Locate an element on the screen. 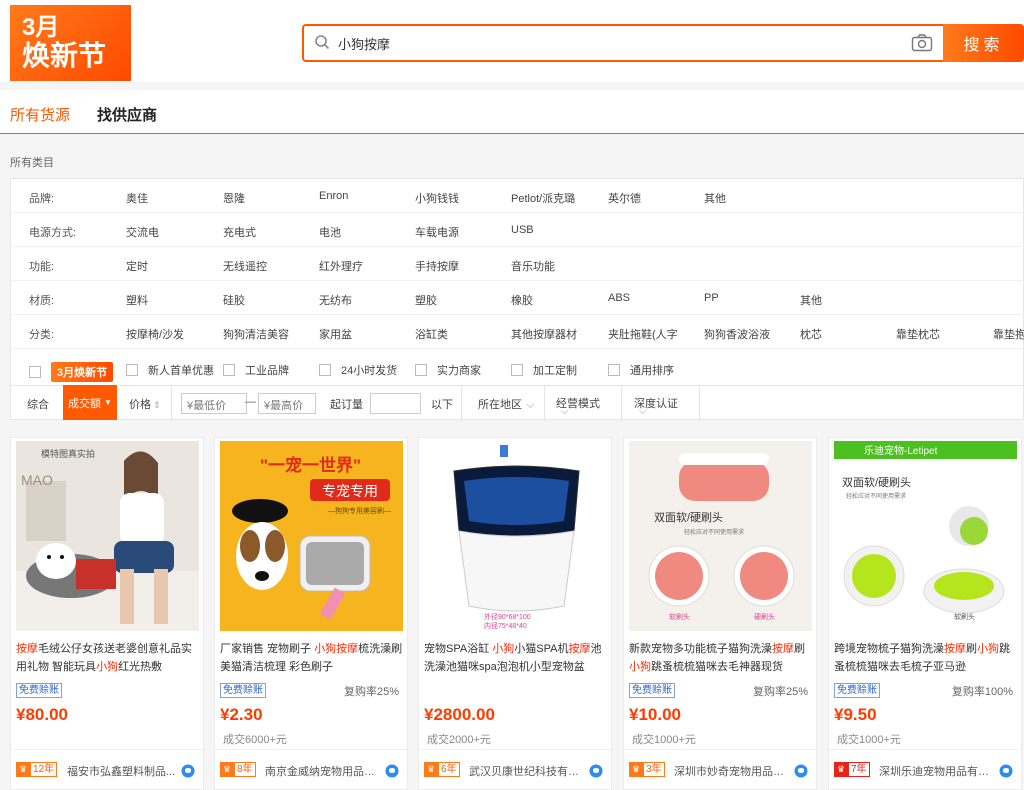  filter-option: 靠垫抱枕 is located at coordinates (1008, 334).